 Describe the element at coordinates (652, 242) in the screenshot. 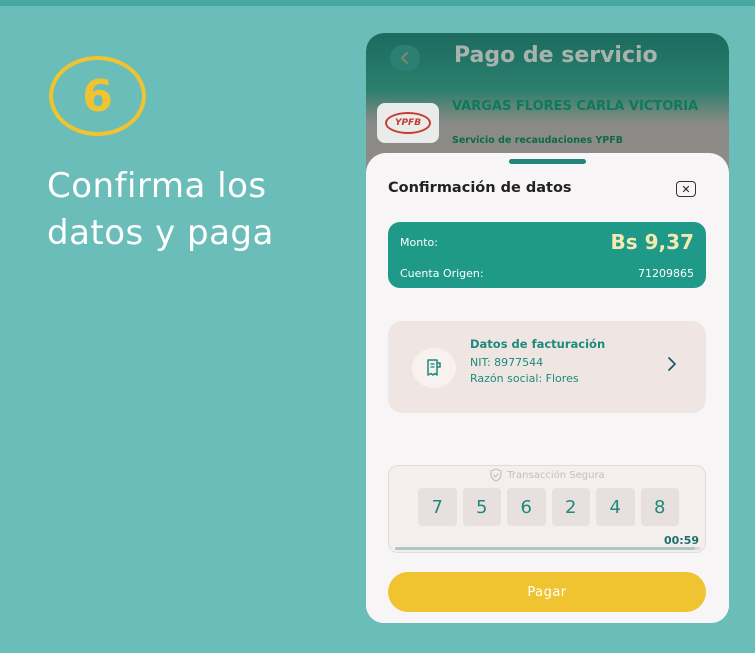

I see `amount-value: Bs 9,37` at that location.